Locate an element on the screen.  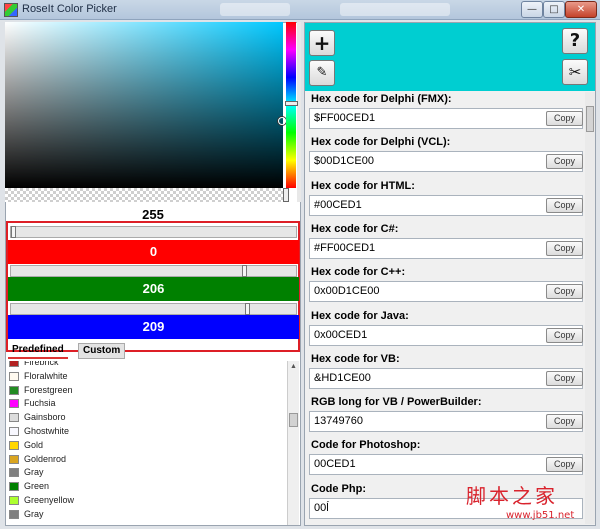
code-label: Hex code for Delphi (FMX): is located at coordinates (381, 99).